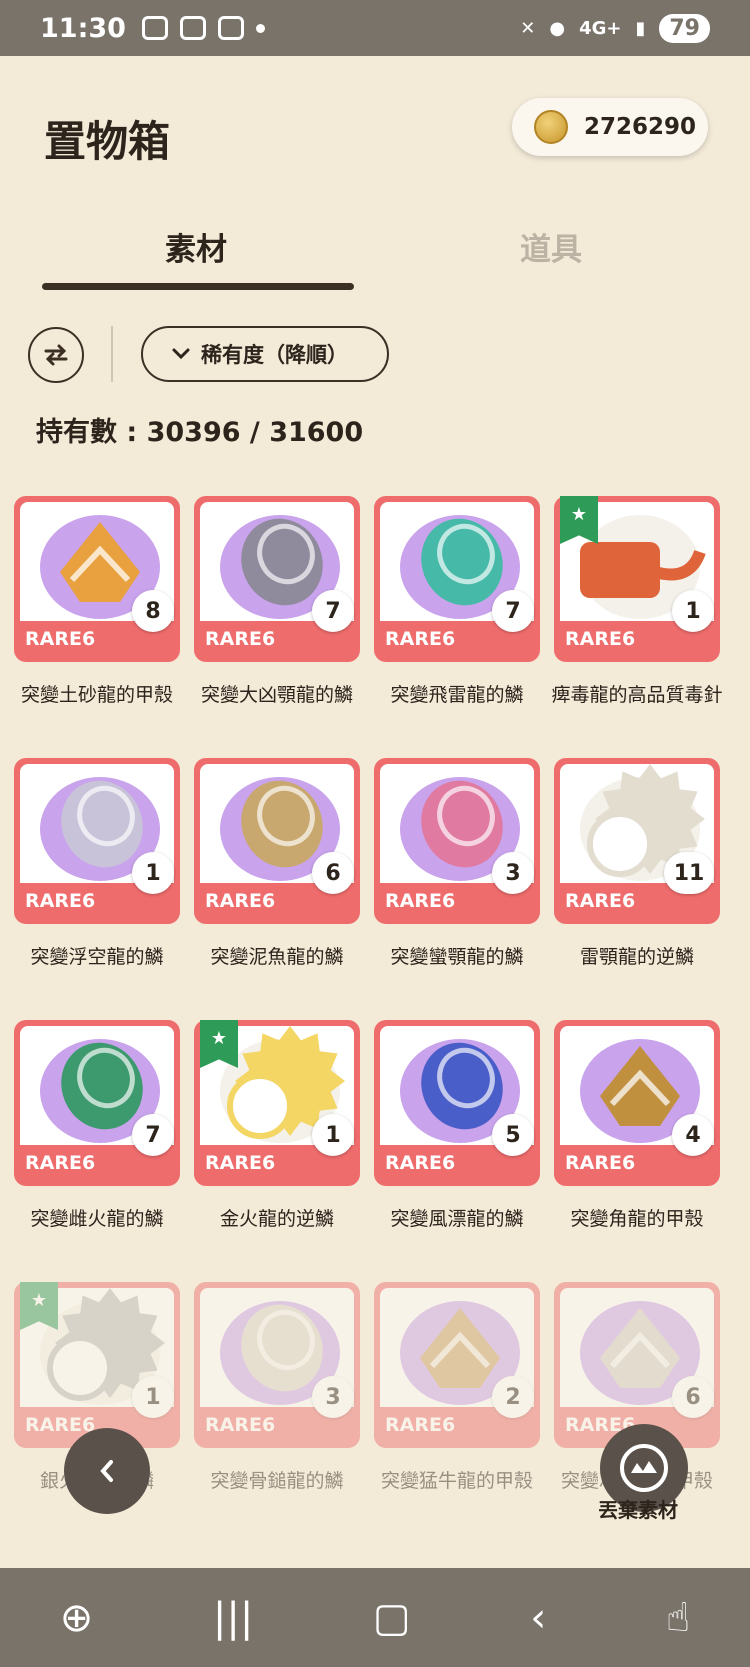 The width and height of the screenshot is (750, 1667). Describe the element at coordinates (97, 957) in the screenshot. I see `material-name: 突變浮空龍的鱗` at that location.